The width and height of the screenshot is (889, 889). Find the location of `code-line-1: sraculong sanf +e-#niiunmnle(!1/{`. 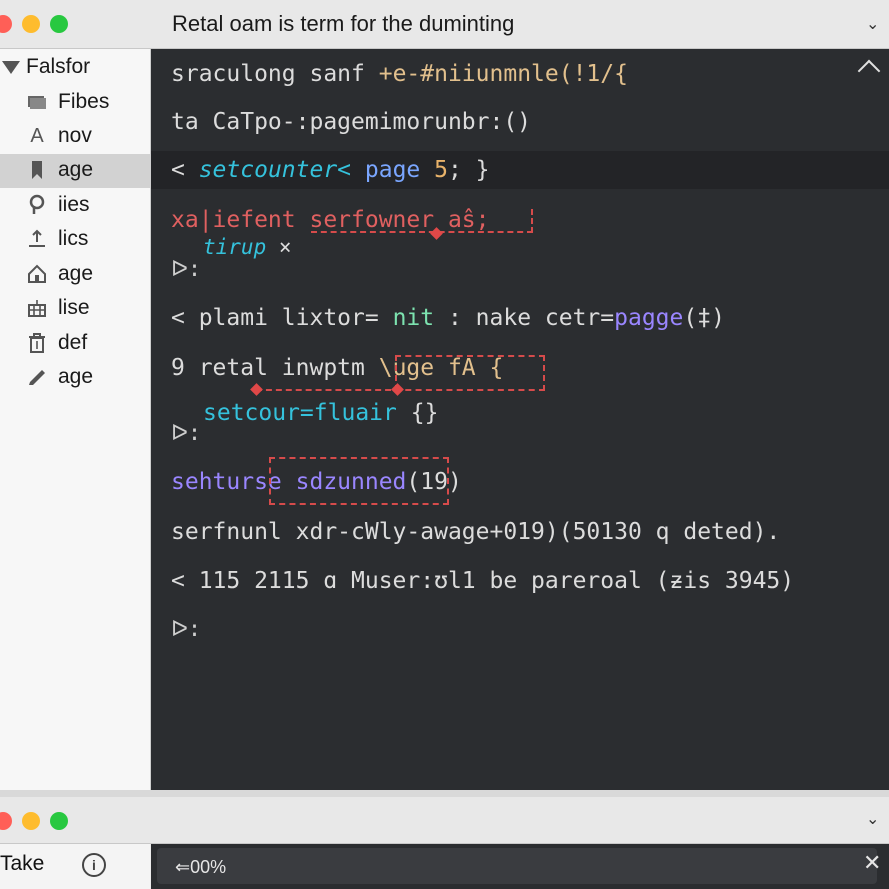

code-line-1: sraculong sanf +e-#niiunmnle(!1/{ is located at coordinates (399, 74).